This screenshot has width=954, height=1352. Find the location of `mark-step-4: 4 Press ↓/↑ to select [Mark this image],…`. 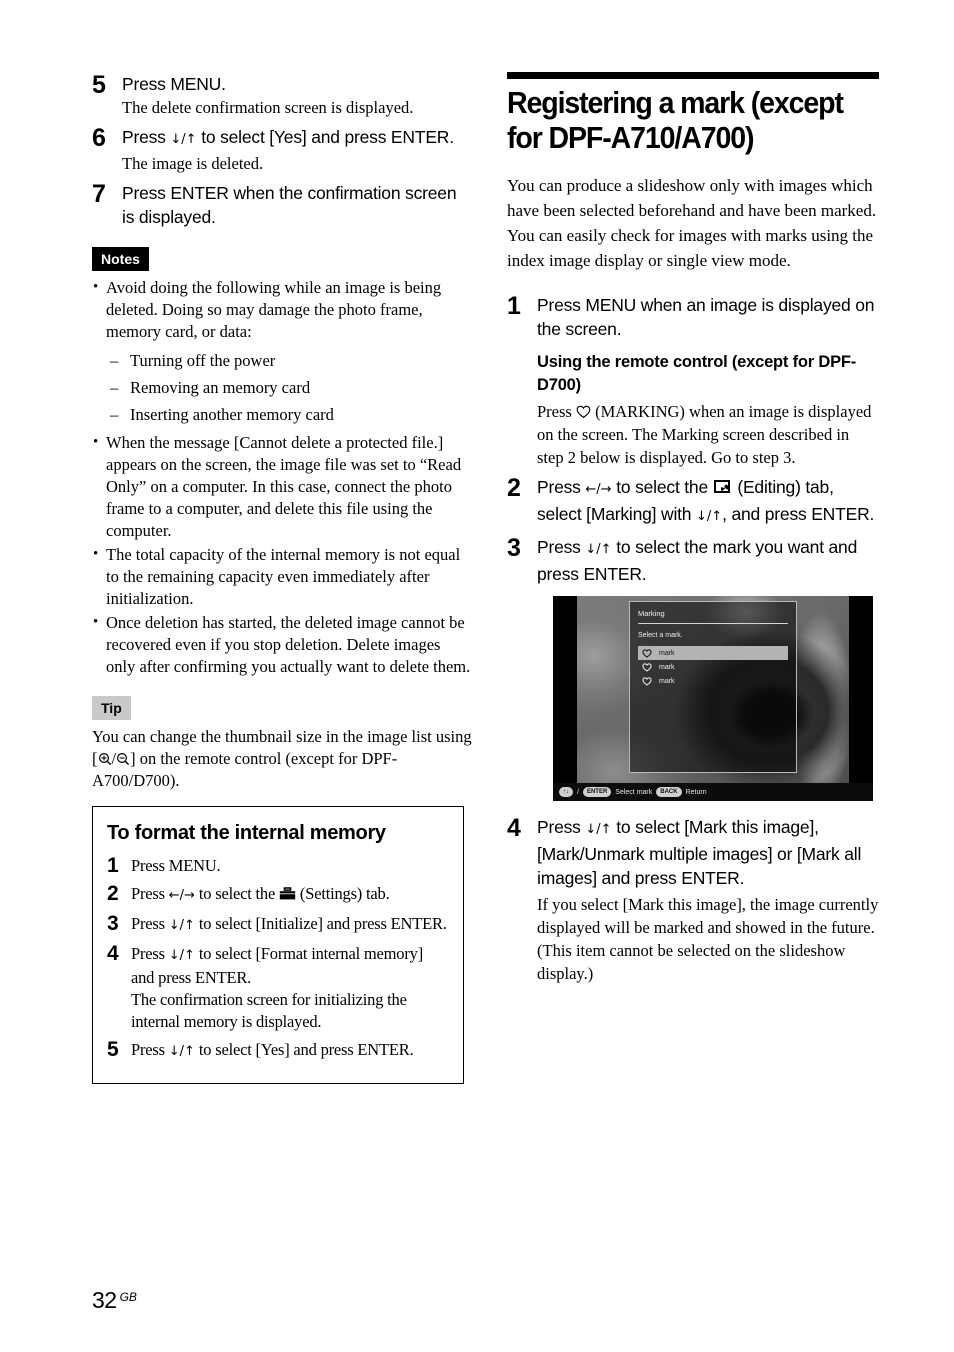

mark-step-4: 4 Press ↓/↑ to select [Mark this image],… is located at coordinates (693, 900).